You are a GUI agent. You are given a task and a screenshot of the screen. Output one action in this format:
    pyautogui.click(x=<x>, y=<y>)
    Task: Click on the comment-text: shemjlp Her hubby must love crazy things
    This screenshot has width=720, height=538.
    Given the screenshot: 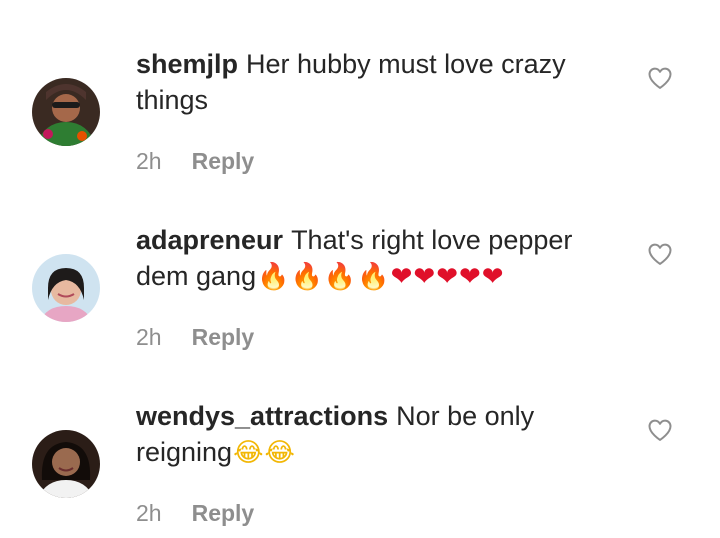 What is the action you would take?
    pyautogui.click(x=371, y=82)
    